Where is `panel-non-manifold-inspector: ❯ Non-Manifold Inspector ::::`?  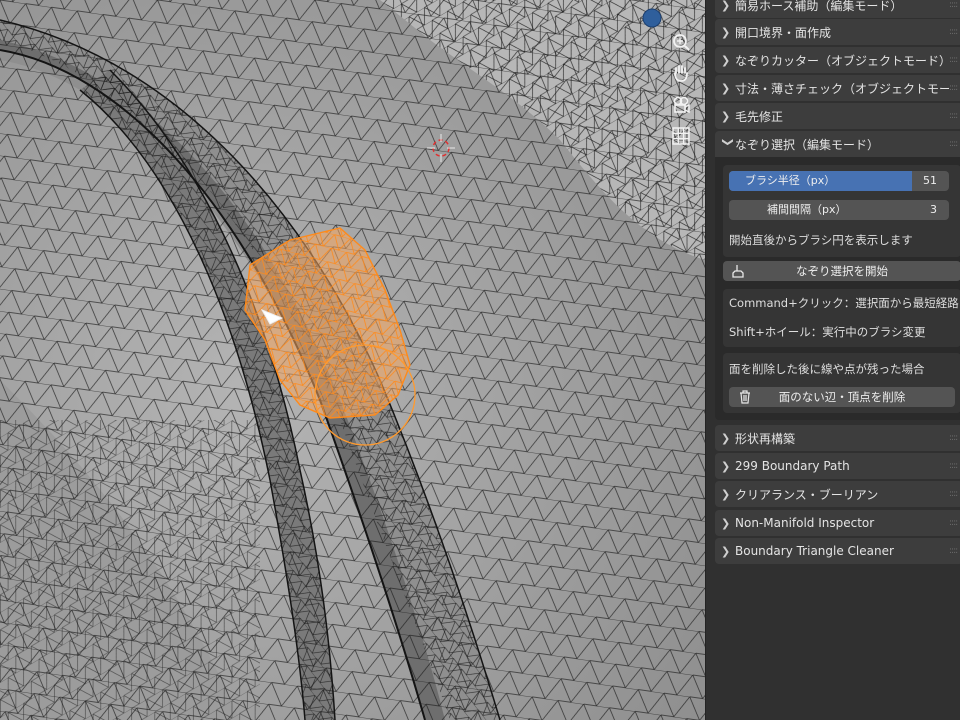
panel-non-manifold-inspector: ❯ Non-Manifold Inspector :::: is located at coordinates (837, 523).